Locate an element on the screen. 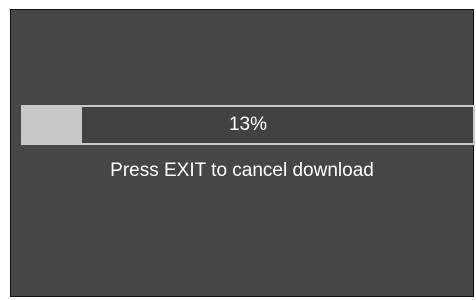 The height and width of the screenshot is (300, 476). cancel-instruction-text: Press EXIT to cancel download is located at coordinates (242, 170).